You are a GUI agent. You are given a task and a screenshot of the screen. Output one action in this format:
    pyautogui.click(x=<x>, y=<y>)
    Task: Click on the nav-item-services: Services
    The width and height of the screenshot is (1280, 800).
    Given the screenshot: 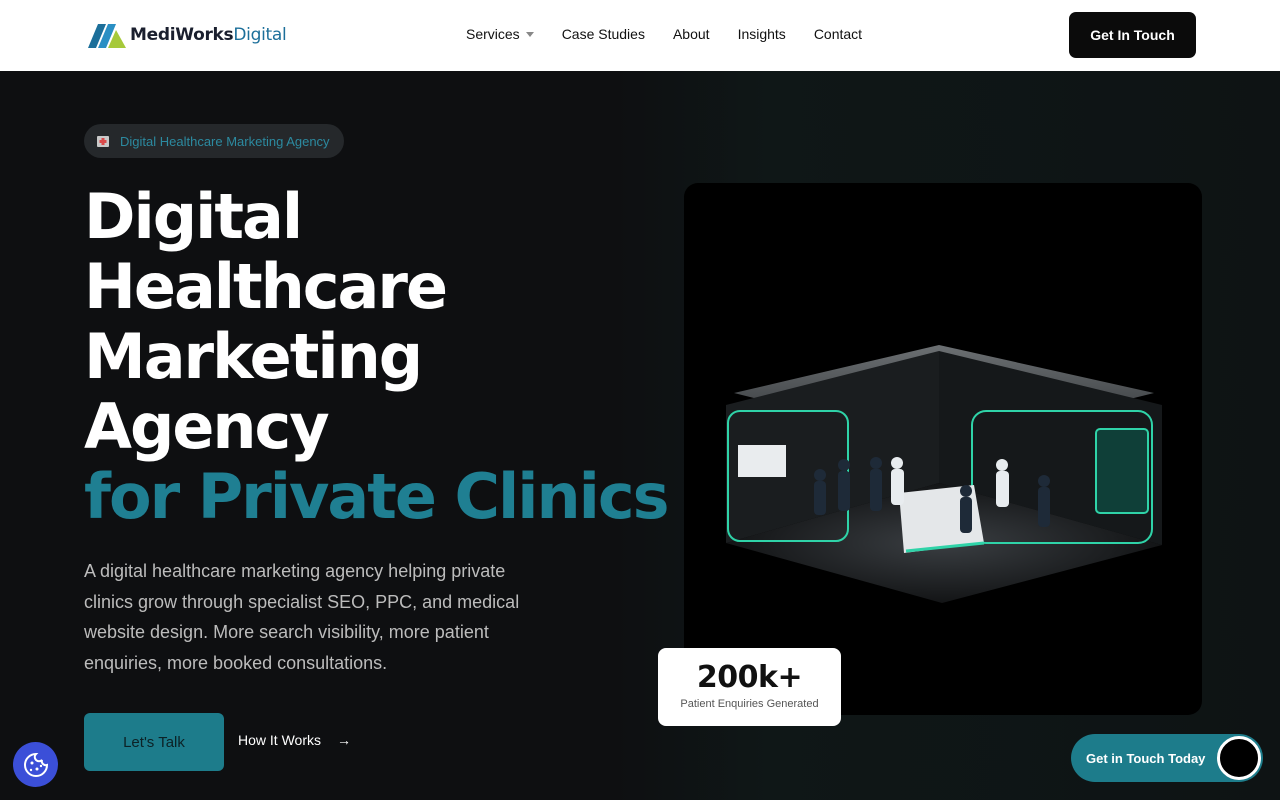 What is the action you would take?
    pyautogui.click(x=500, y=34)
    